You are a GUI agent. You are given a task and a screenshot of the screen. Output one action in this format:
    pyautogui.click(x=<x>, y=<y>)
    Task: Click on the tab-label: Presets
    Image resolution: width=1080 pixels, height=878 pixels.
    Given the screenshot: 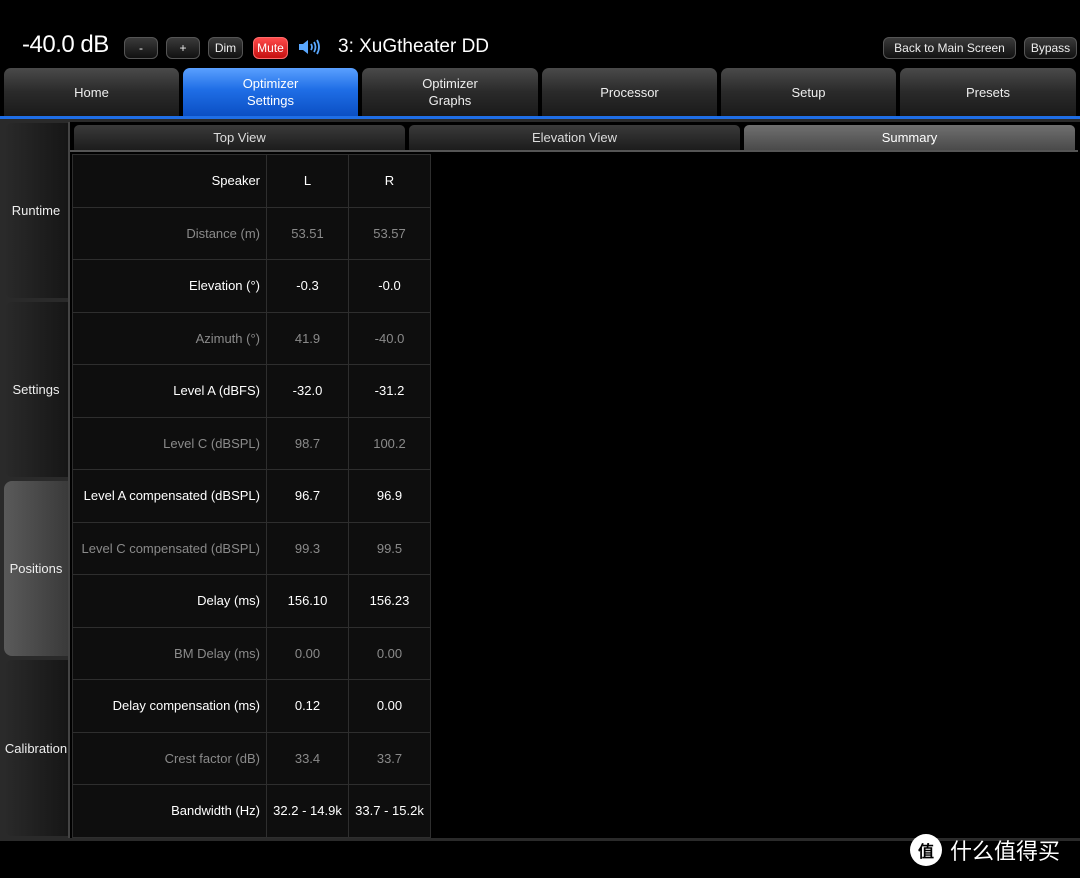 What is the action you would take?
    pyautogui.click(x=988, y=92)
    